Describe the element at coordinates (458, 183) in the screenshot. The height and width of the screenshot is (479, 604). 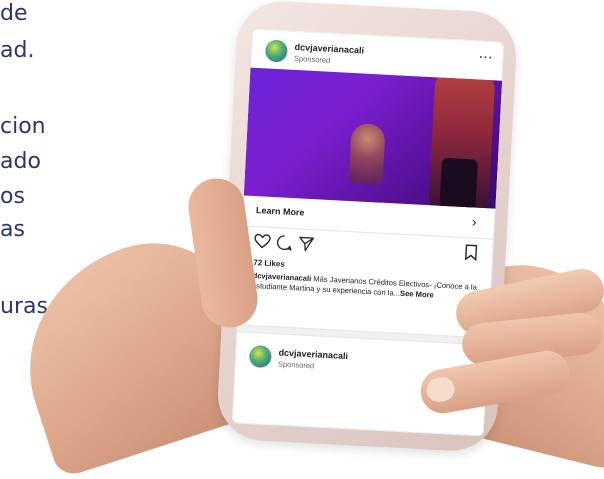
I see `person-legs-figure` at that location.